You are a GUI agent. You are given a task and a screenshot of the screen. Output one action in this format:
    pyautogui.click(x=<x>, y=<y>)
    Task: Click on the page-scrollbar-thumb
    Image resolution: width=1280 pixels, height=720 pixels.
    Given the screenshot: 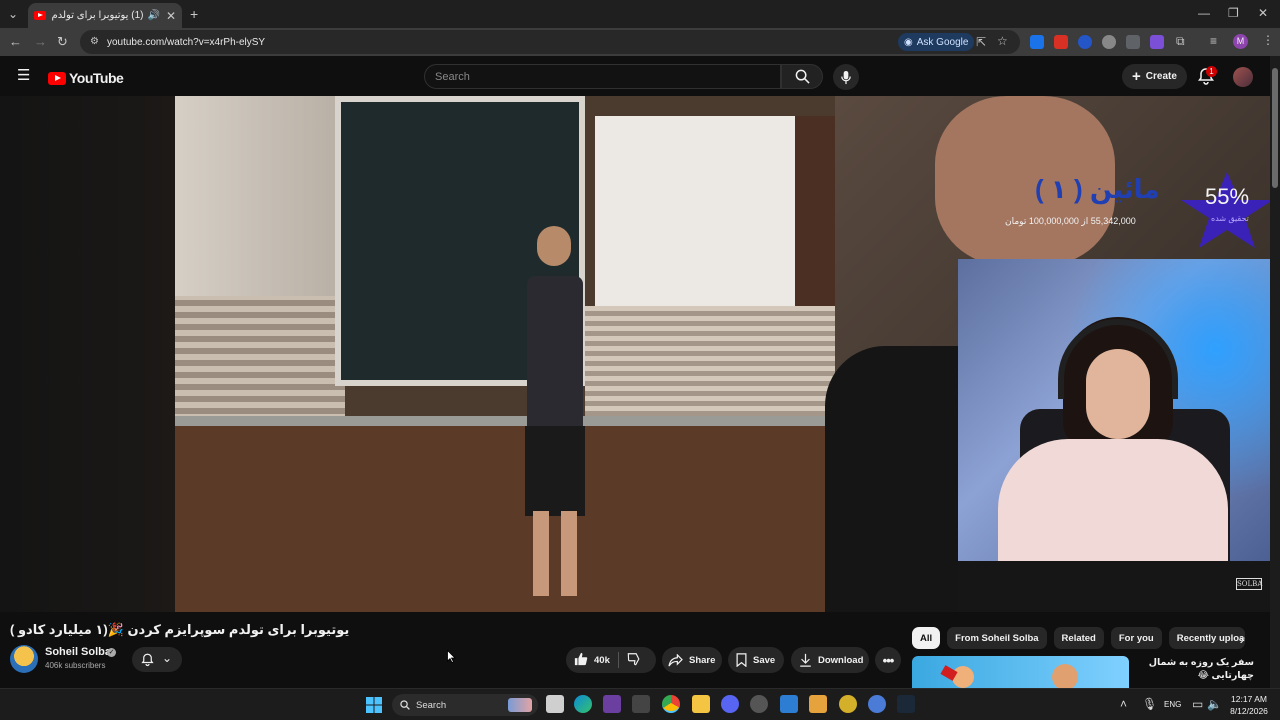 What is the action you would take?
    pyautogui.click(x=1275, y=128)
    